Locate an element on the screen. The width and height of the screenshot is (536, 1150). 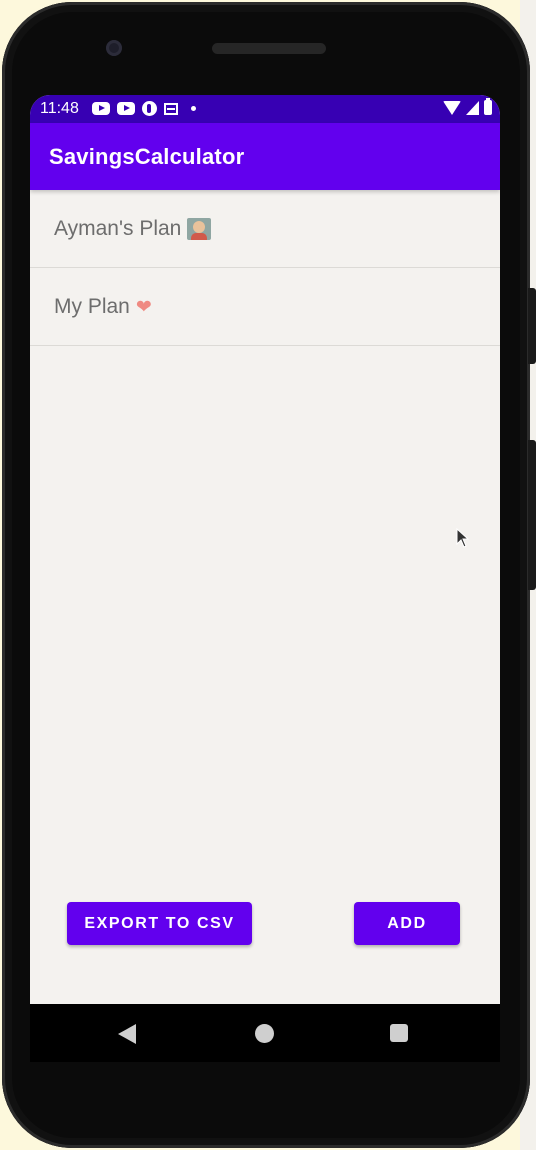
wifi-icon is located at coordinates (452, 107).